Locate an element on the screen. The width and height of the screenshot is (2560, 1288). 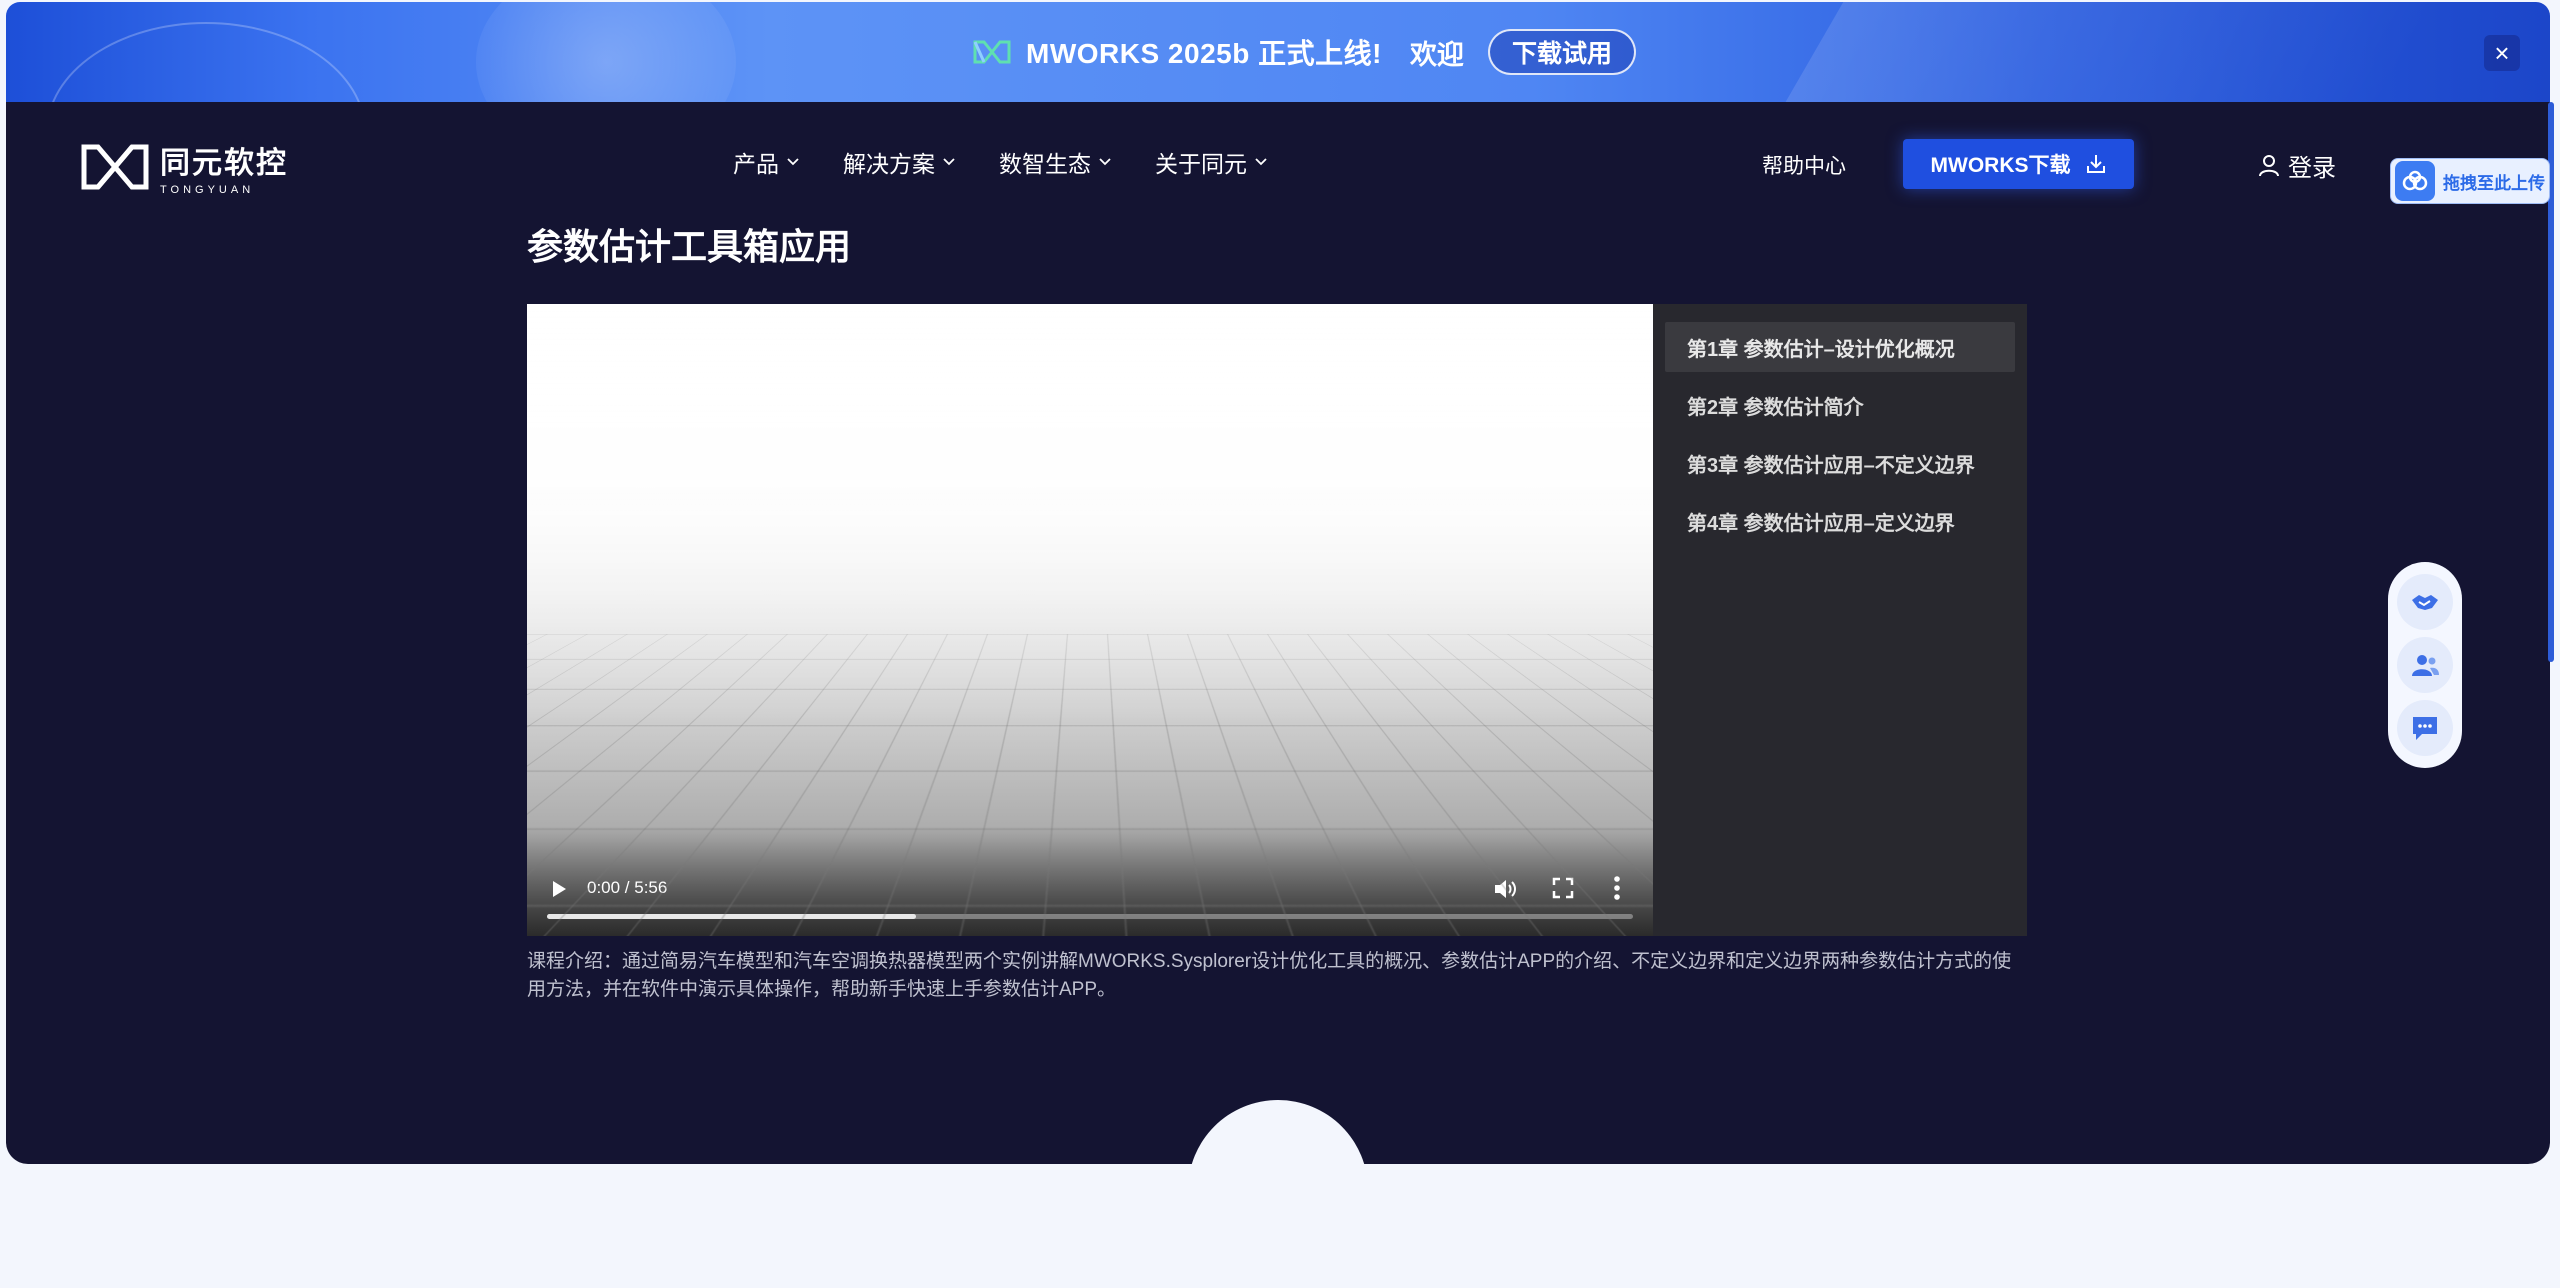
play-icon is located at coordinates (559, 889).